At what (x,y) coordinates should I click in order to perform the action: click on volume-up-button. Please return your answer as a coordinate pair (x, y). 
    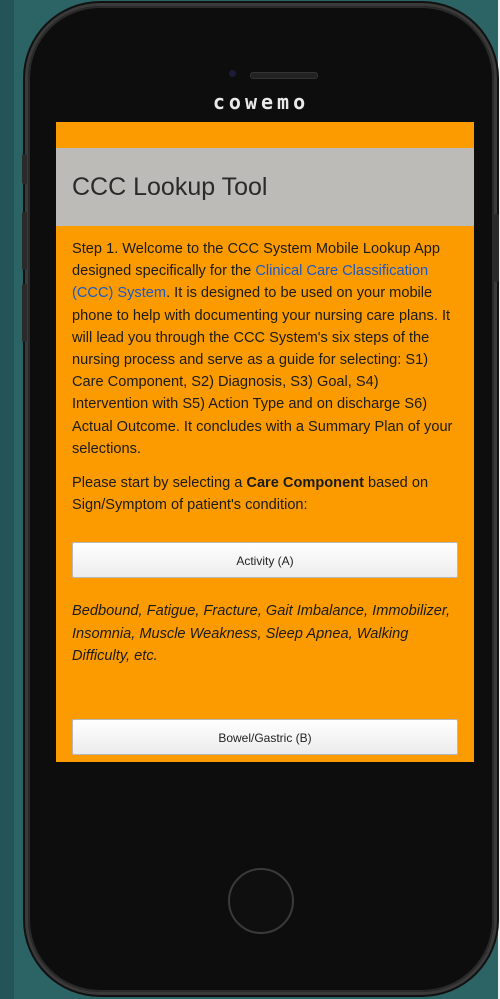
    Looking at the image, I should click on (24, 241).